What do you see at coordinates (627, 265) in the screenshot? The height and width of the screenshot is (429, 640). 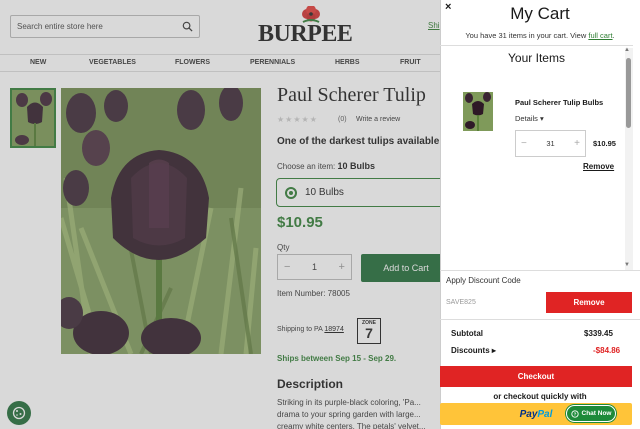 I see `scroll-down-icon: ▼` at bounding box center [627, 265].